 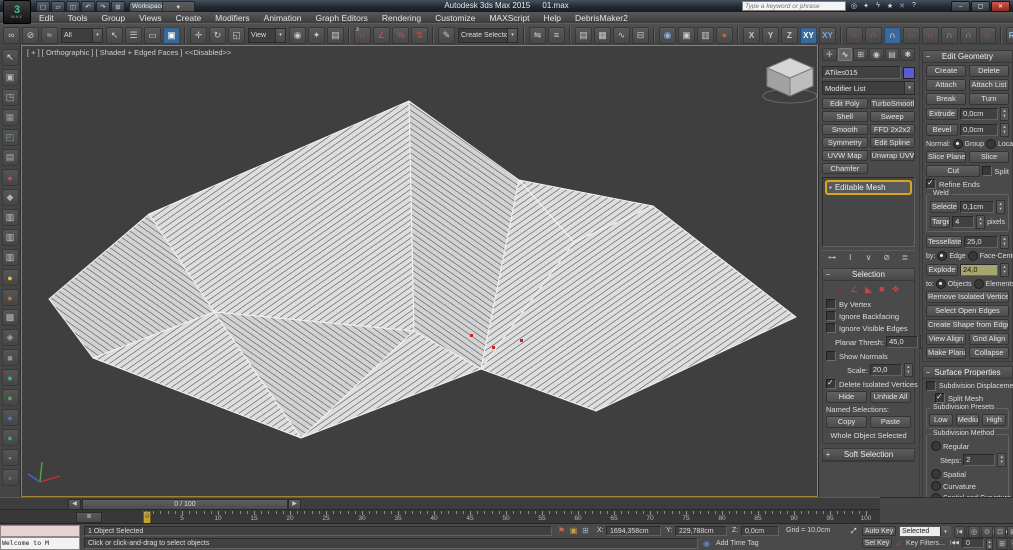 What do you see at coordinates (974, 532) in the screenshot?
I see `zoom-icon: ◎` at bounding box center [974, 532].